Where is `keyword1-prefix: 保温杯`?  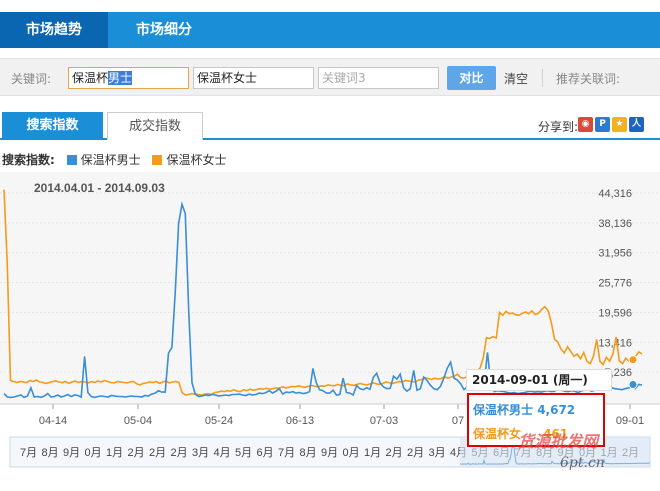 keyword1-prefix: 保温杯 is located at coordinates (90, 78).